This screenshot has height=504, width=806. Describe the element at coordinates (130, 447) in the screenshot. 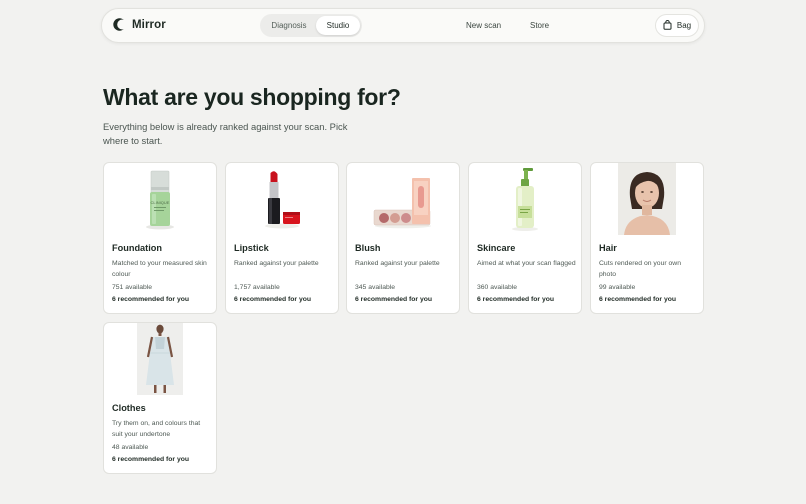

I see `available-count: 48 available` at that location.